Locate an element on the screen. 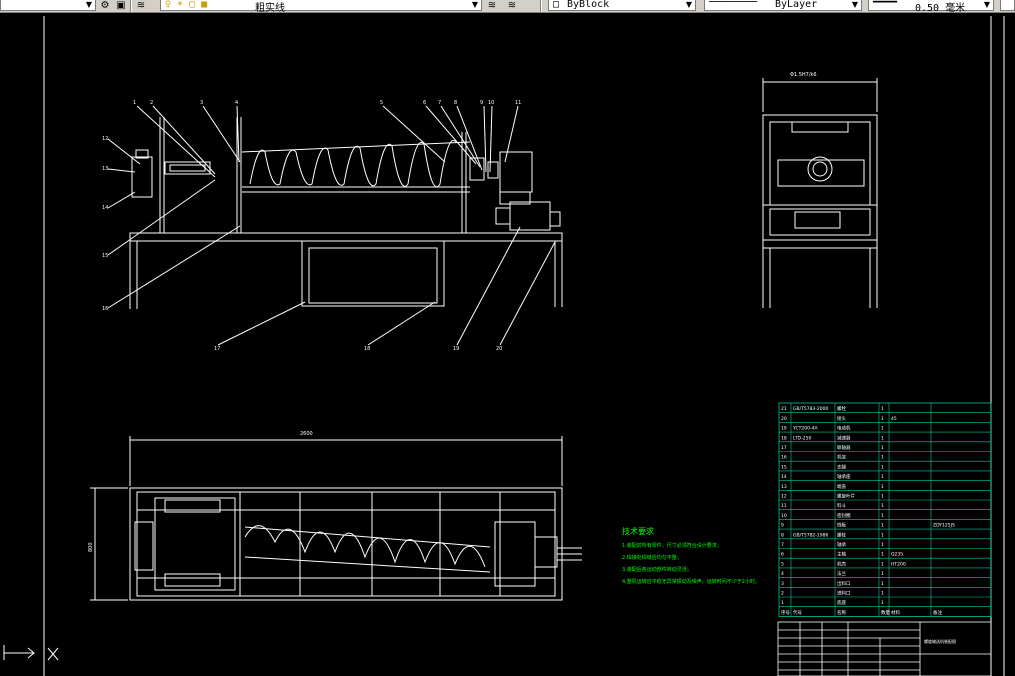  table-cell: 减速器 is located at coordinates (844, 437).